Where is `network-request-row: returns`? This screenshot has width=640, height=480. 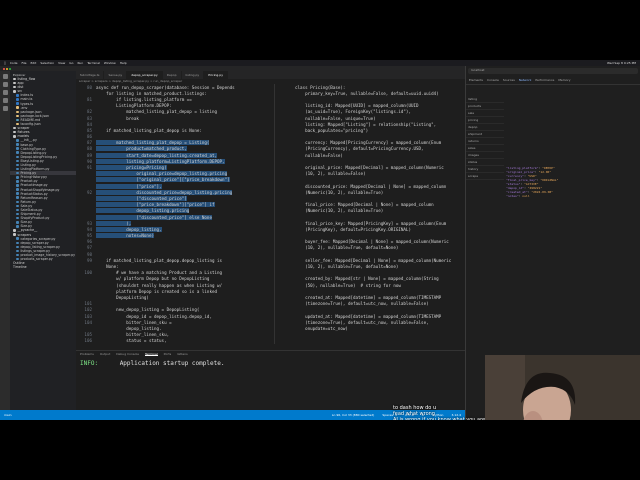
network-request-row: returns is located at coordinates (485, 141).